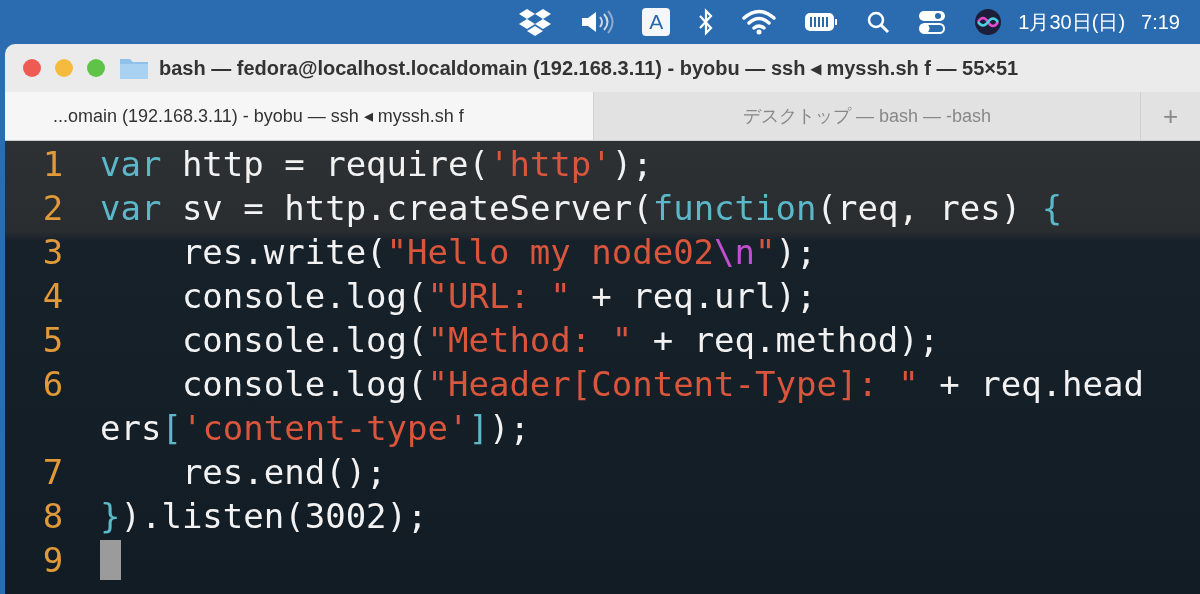 Image resolution: width=1200 pixels, height=594 pixels. What do you see at coordinates (988, 22) in the screenshot?
I see `siri-icon` at bounding box center [988, 22].